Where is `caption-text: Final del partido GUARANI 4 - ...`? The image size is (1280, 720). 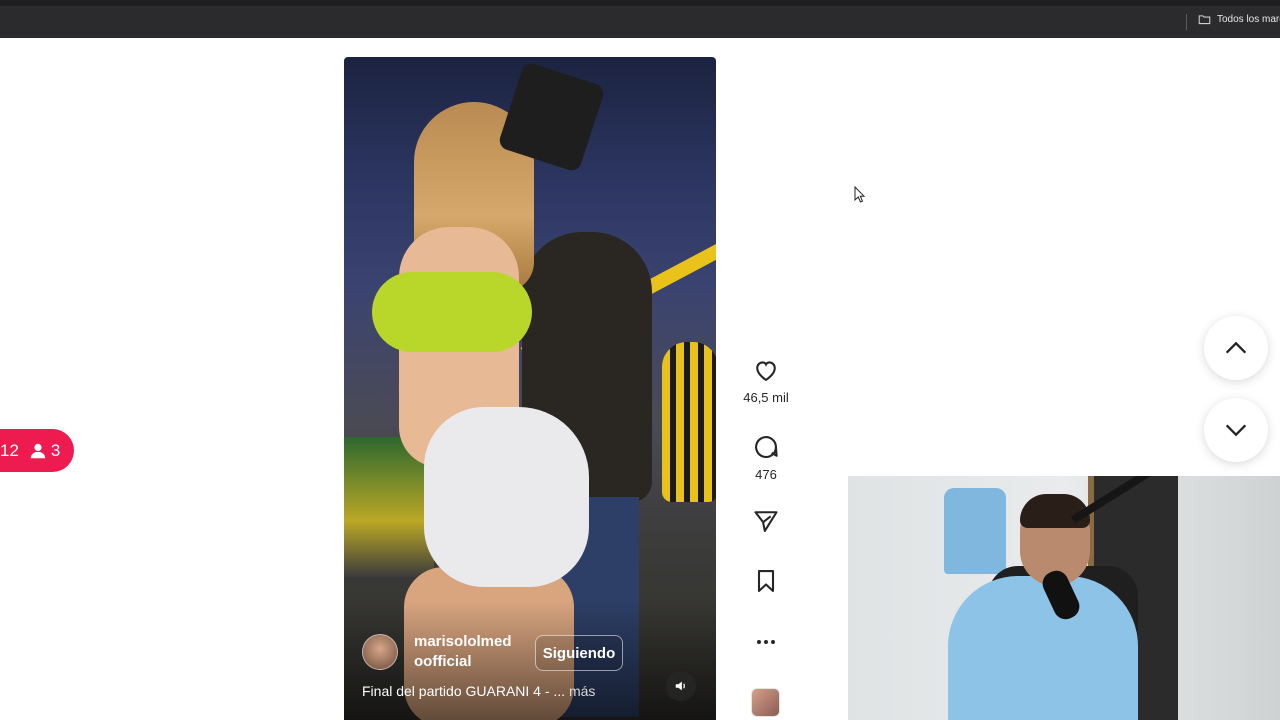 caption-text: Final del partido GUARANI 4 - ... is located at coordinates (464, 691).